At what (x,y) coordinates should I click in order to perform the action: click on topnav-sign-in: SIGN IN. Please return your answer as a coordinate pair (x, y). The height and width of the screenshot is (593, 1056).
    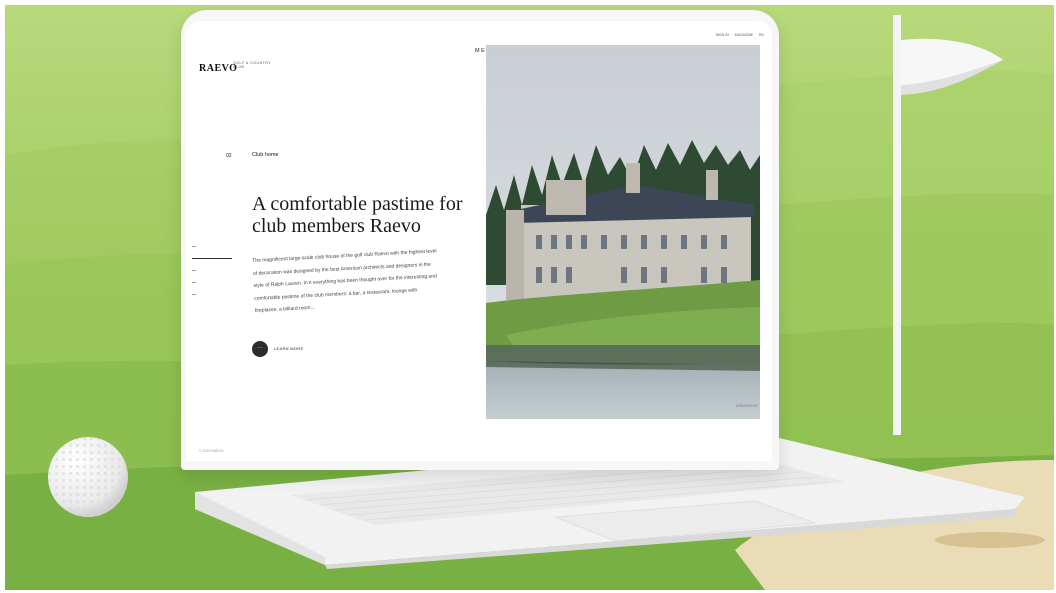
    Looking at the image, I should click on (722, 35).